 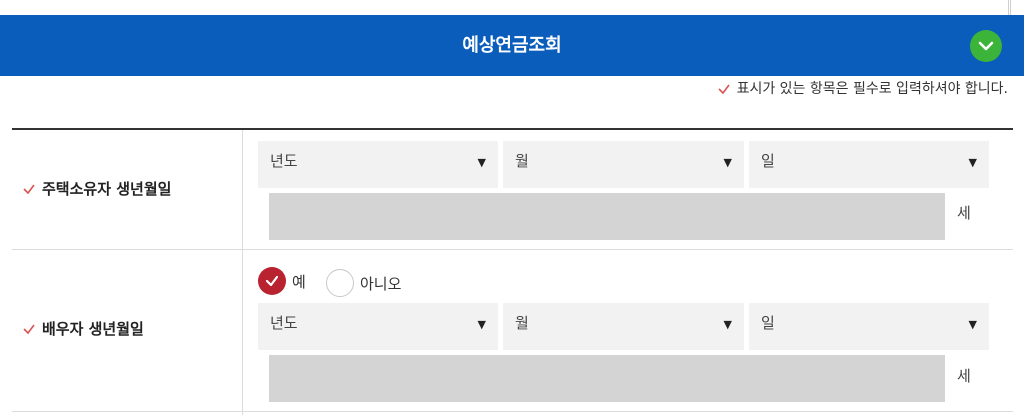 I want to click on spouse-year-value: 년도, so click(x=284, y=323).